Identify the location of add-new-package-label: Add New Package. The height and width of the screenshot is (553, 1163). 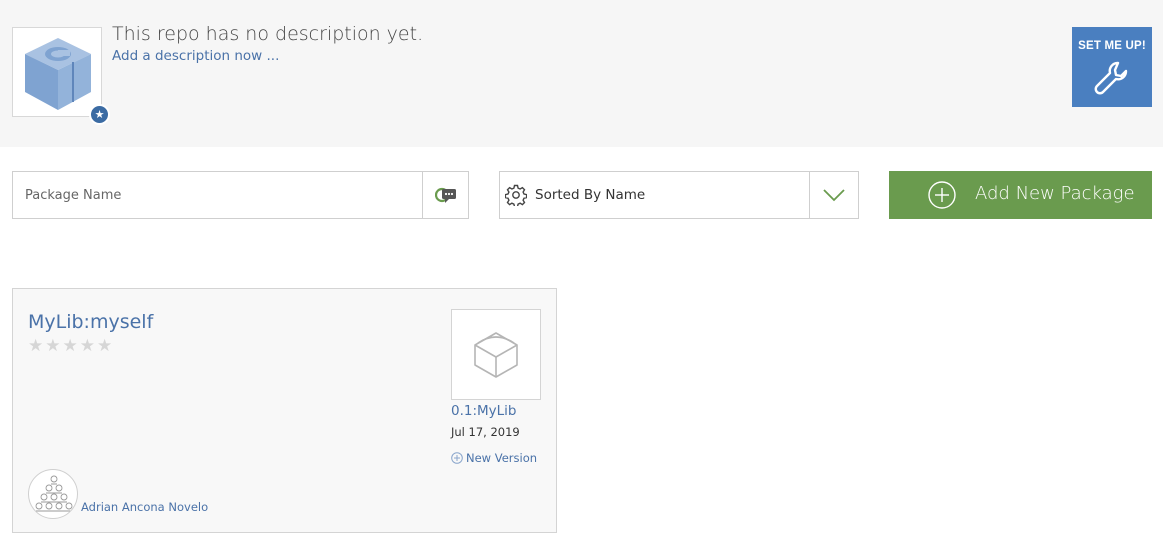
(1055, 193).